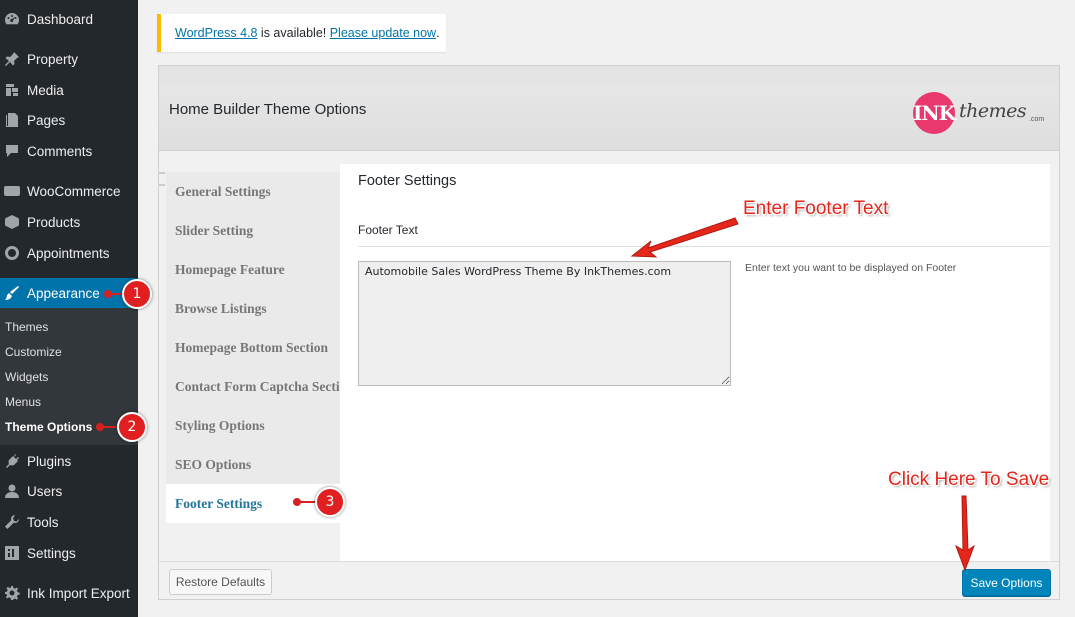  I want to click on sidebar-item-users: Users, so click(69, 491).